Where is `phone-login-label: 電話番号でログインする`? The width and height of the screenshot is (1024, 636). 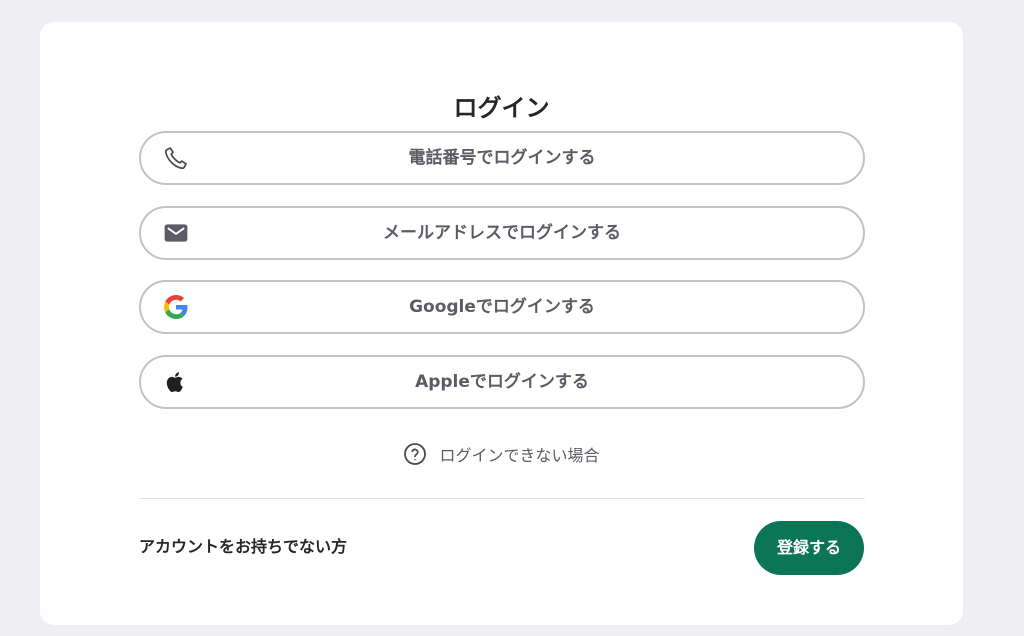
phone-login-label: 電話番号でログインする is located at coordinates (502, 158).